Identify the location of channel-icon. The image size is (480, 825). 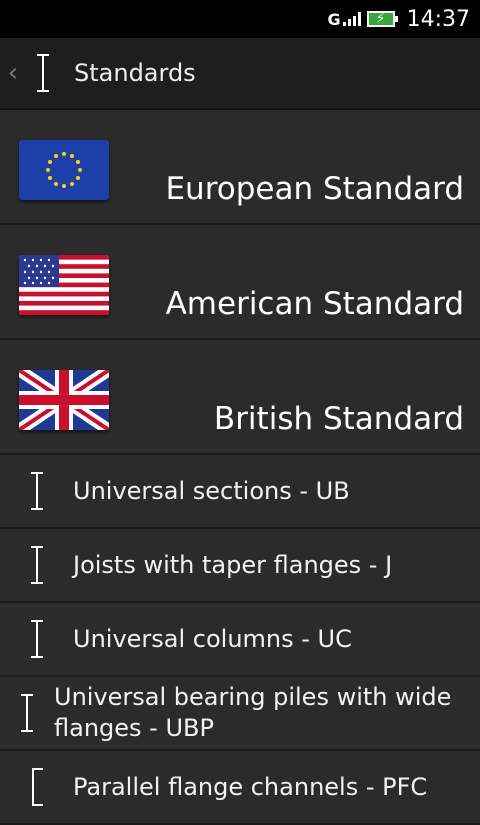
(36, 787).